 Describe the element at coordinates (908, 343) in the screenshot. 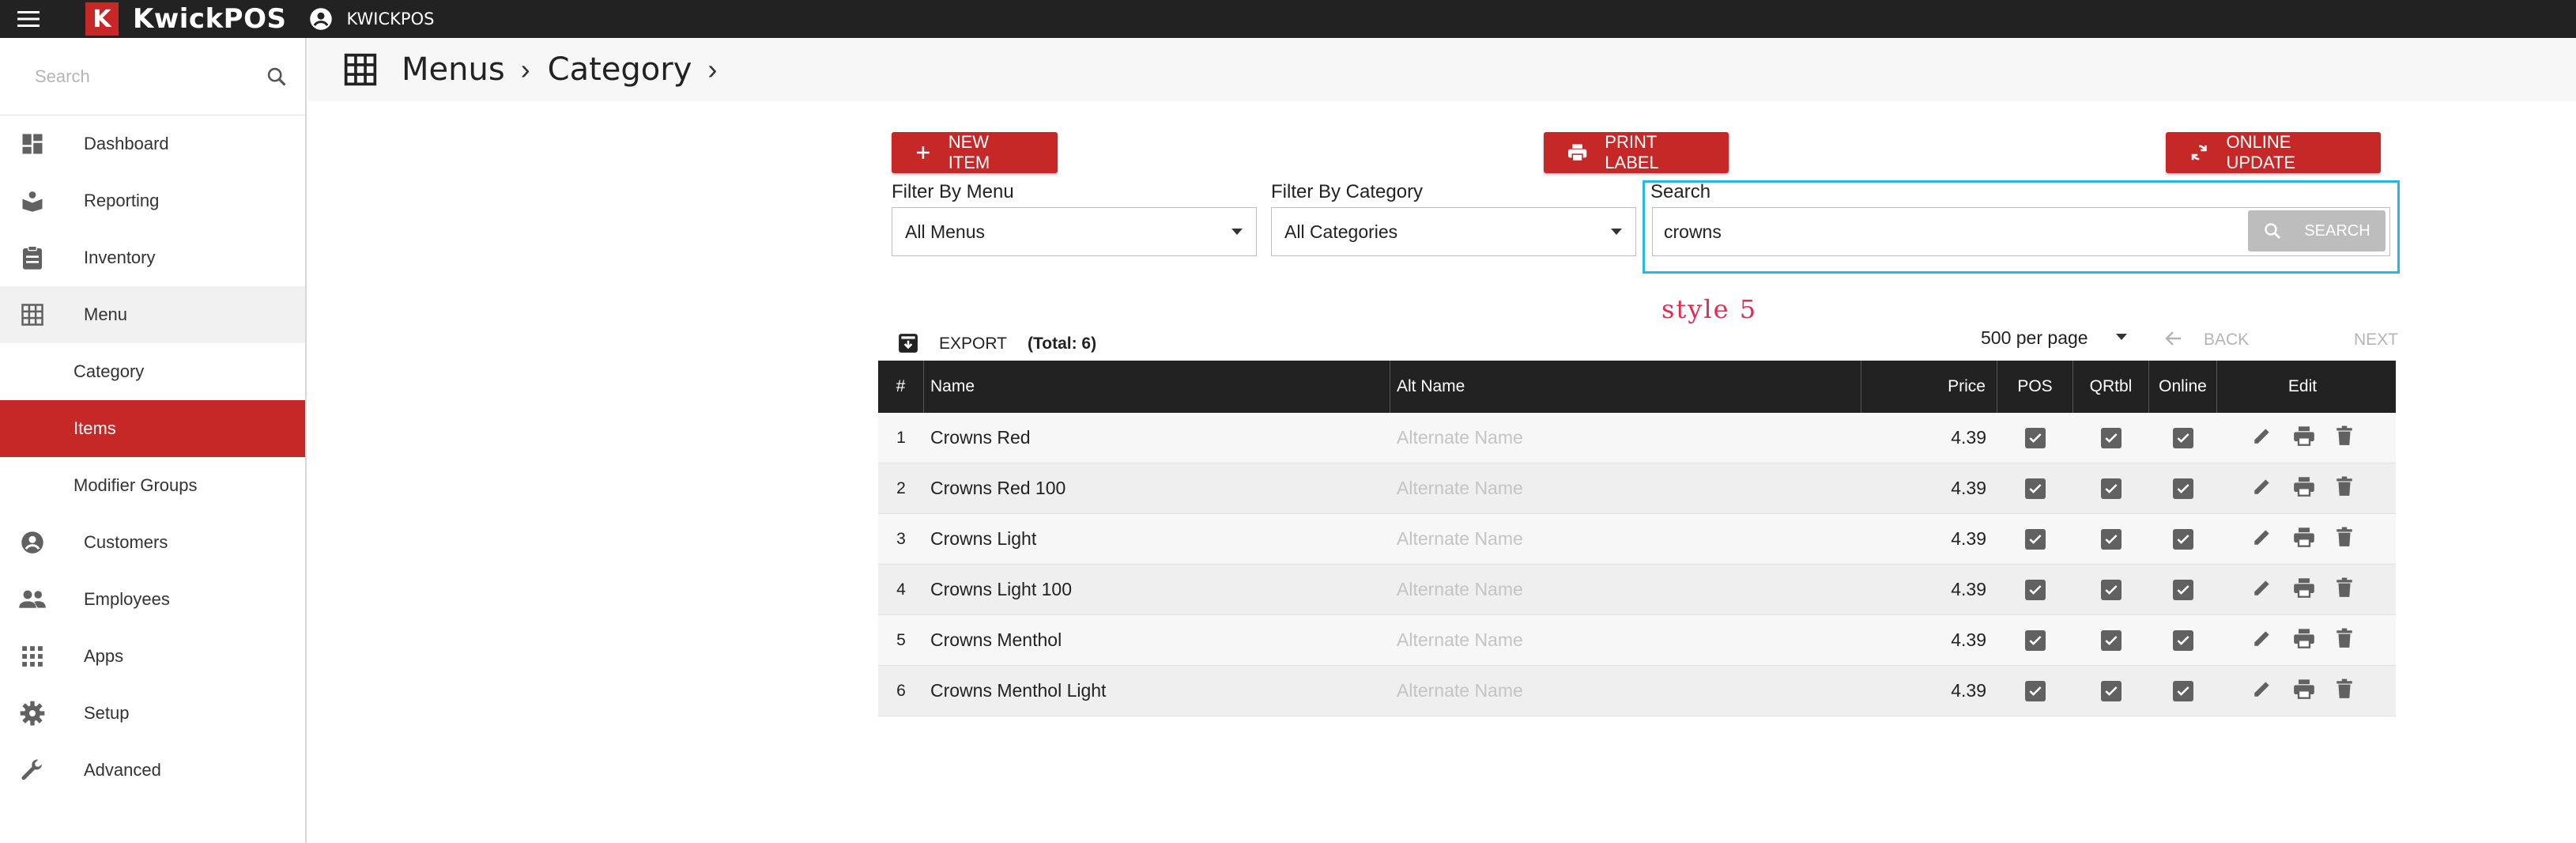

I see `archive-icon` at that location.